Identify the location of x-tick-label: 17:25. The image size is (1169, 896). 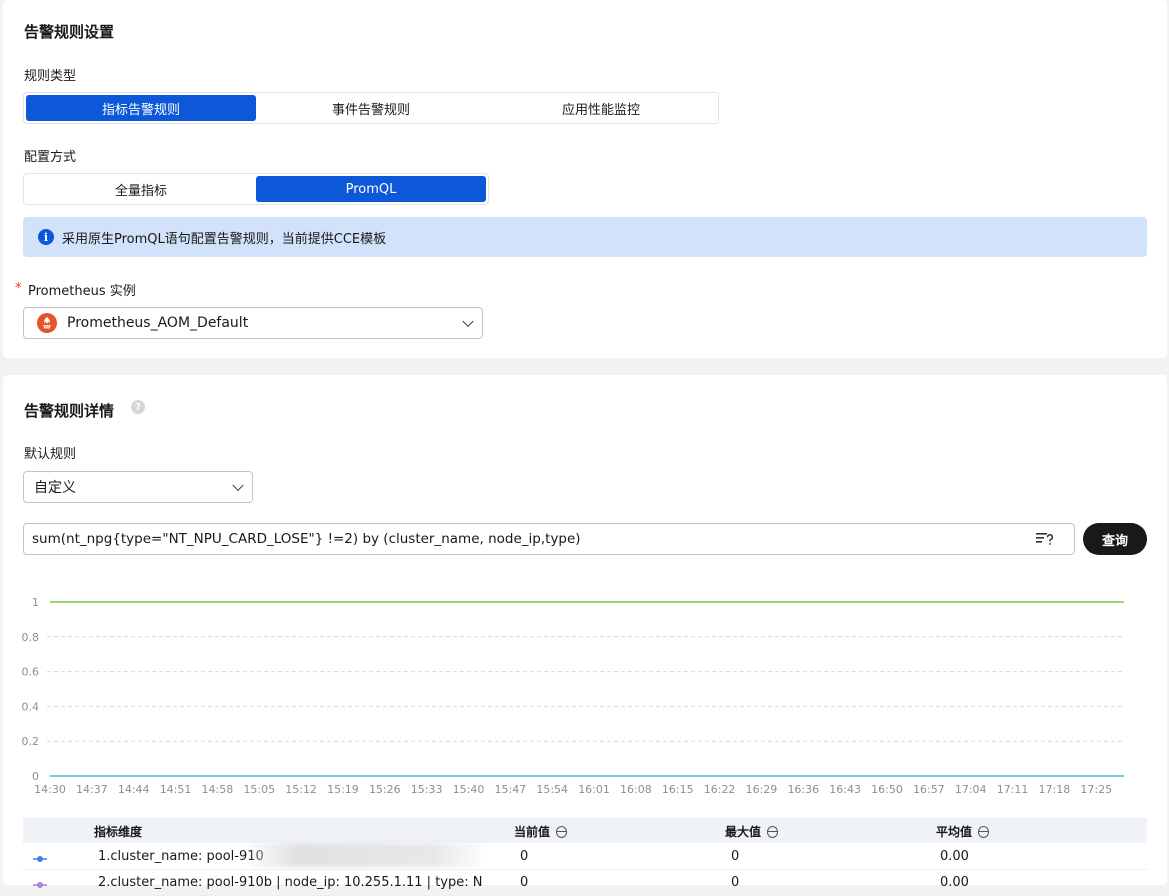
(1096, 789).